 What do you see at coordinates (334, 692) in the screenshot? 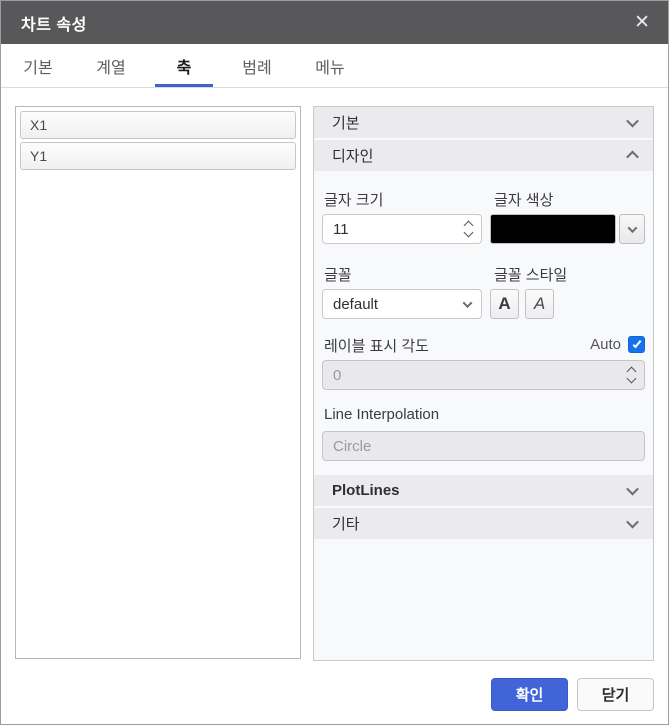
I see `dialog-footer: 확인 닫기` at bounding box center [334, 692].